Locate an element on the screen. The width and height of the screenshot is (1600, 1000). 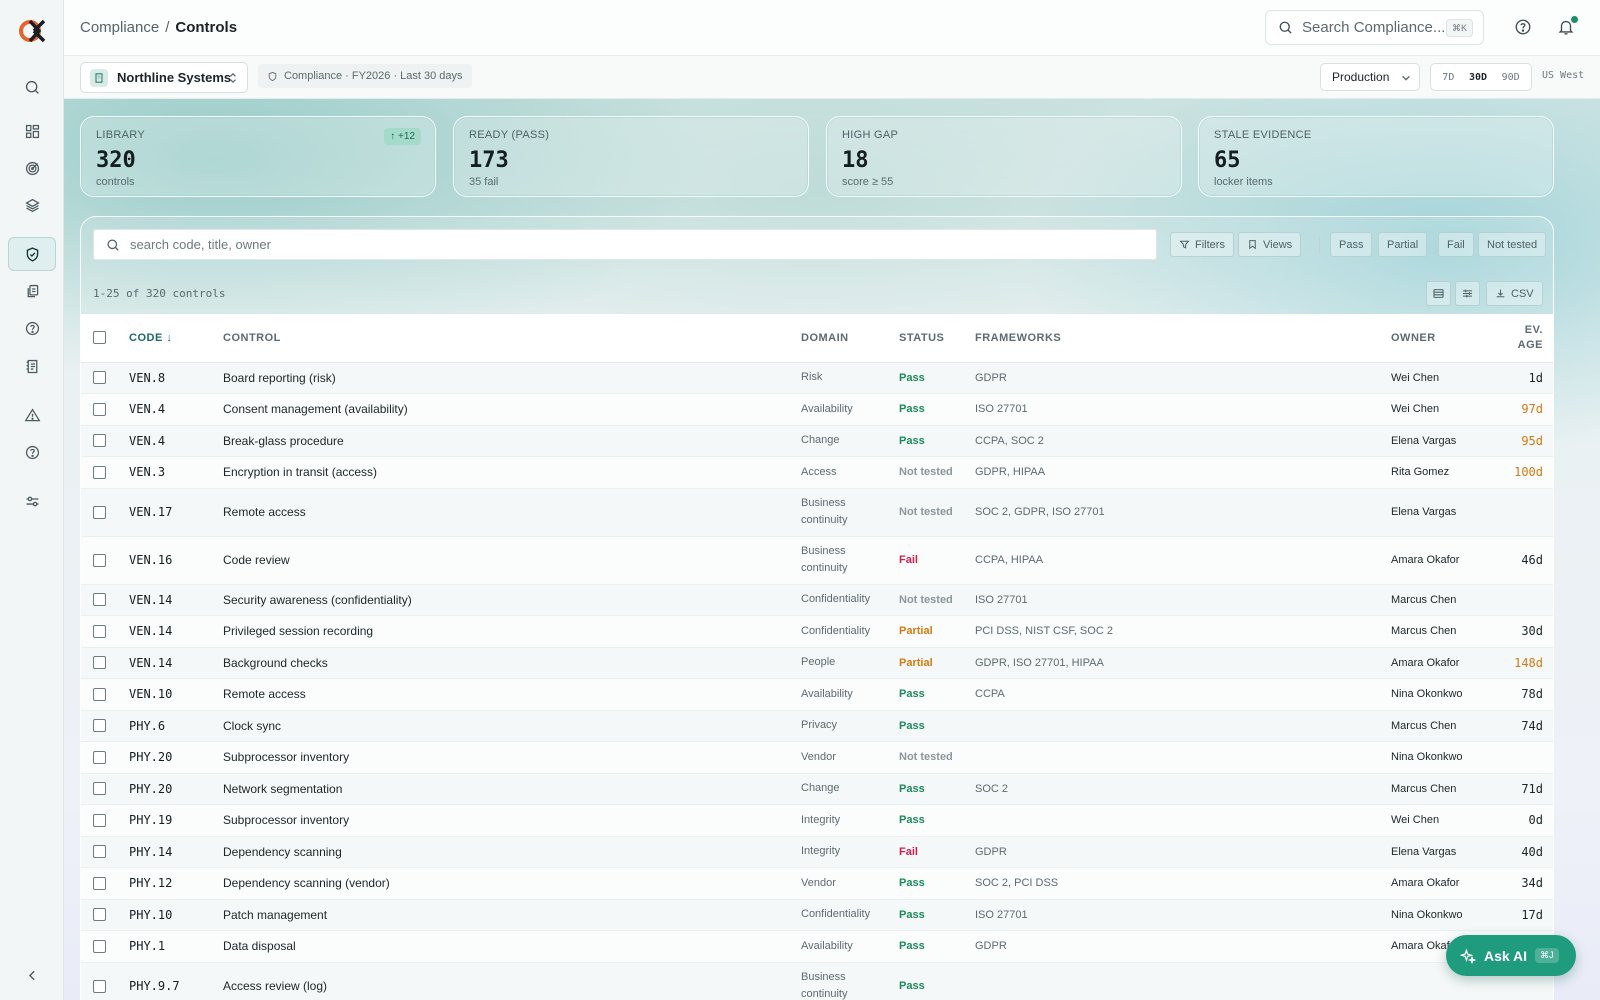
control-code: PHY.1 is located at coordinates (164, 946).